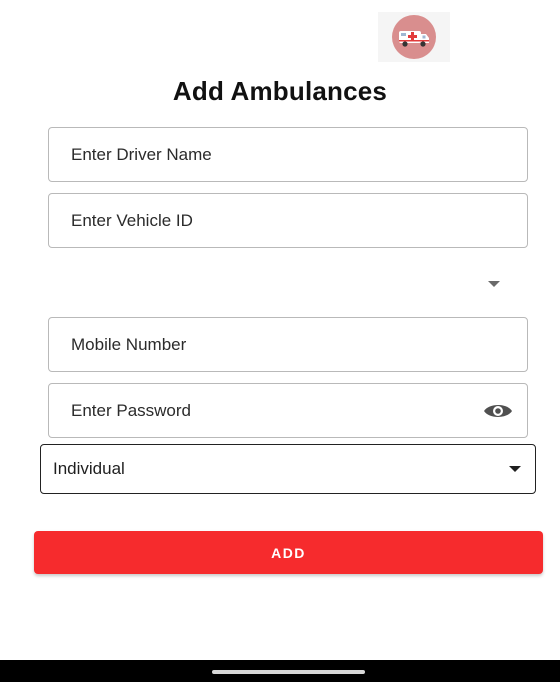 This screenshot has height=682, width=560. I want to click on system-navigation-bar, so click(280, 671).